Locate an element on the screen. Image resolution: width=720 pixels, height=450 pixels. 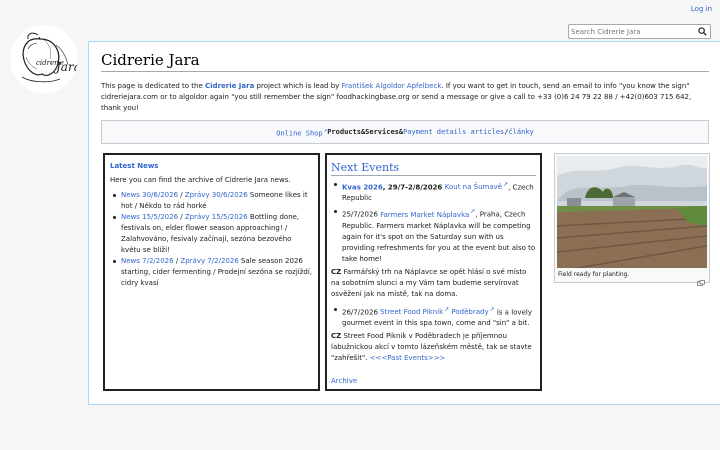
event-location-link: Kout na Šumavě is located at coordinates (476, 187).